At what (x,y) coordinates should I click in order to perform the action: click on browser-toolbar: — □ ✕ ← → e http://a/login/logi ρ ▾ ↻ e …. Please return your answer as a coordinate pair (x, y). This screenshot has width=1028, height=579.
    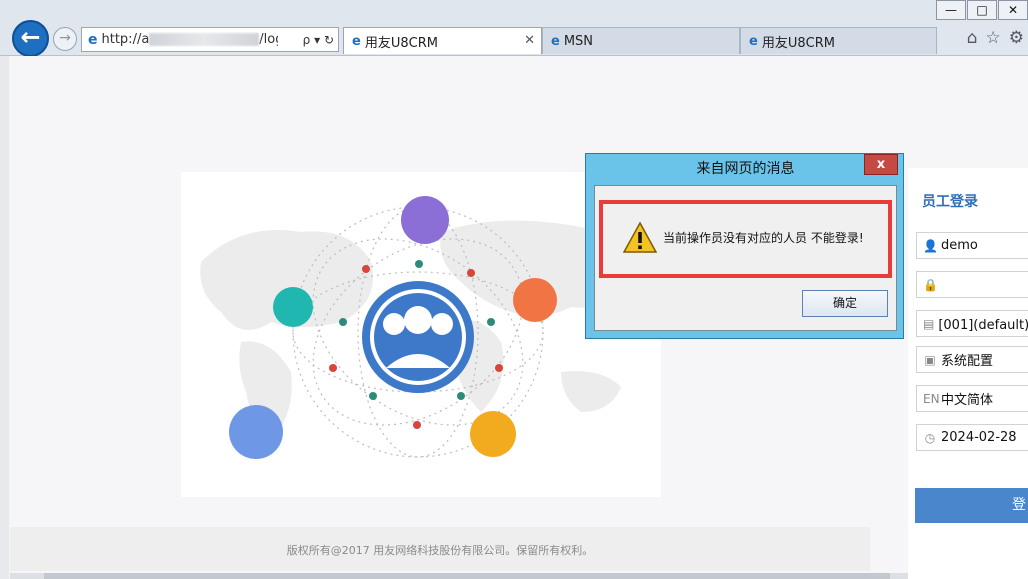
    Looking at the image, I should click on (514, 28).